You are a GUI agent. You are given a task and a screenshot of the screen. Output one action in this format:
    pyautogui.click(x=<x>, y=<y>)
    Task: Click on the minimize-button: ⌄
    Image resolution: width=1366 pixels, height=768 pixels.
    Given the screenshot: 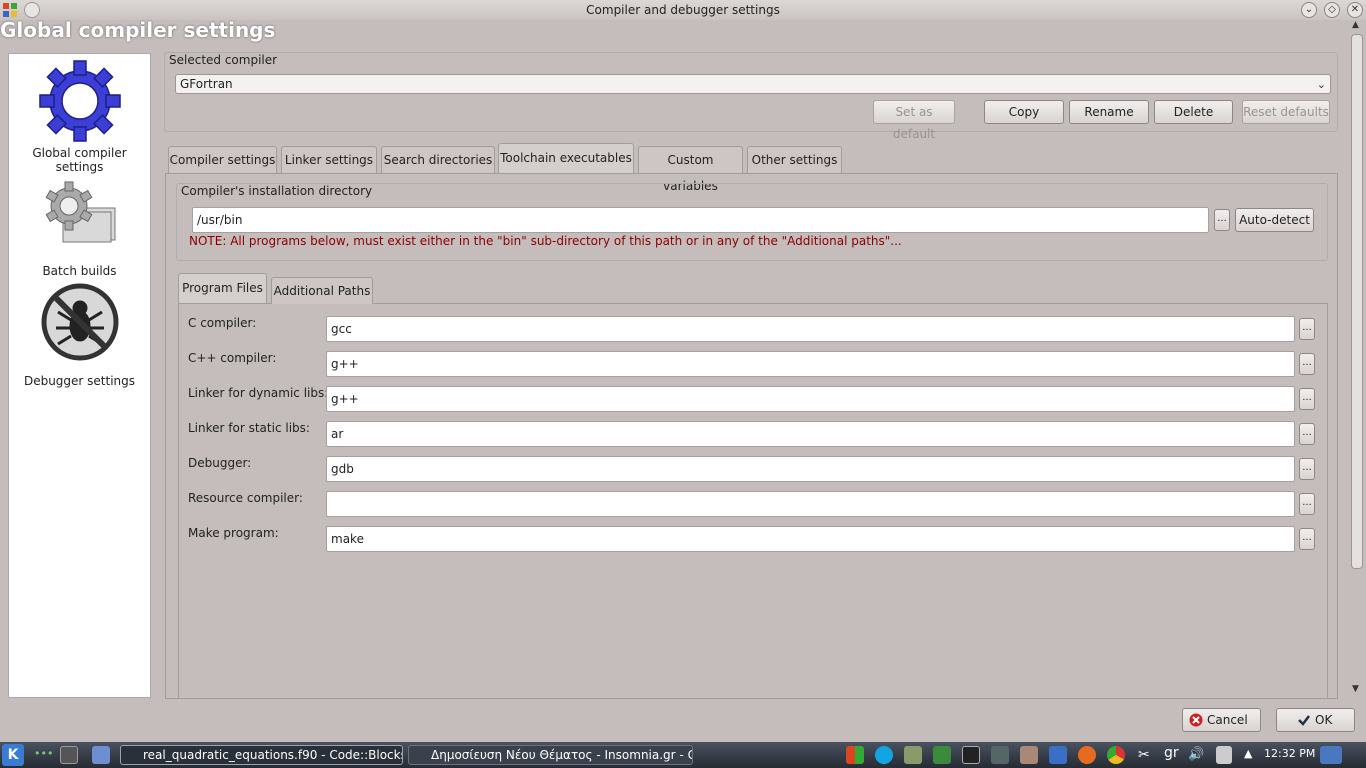 What is the action you would take?
    pyautogui.click(x=1309, y=10)
    